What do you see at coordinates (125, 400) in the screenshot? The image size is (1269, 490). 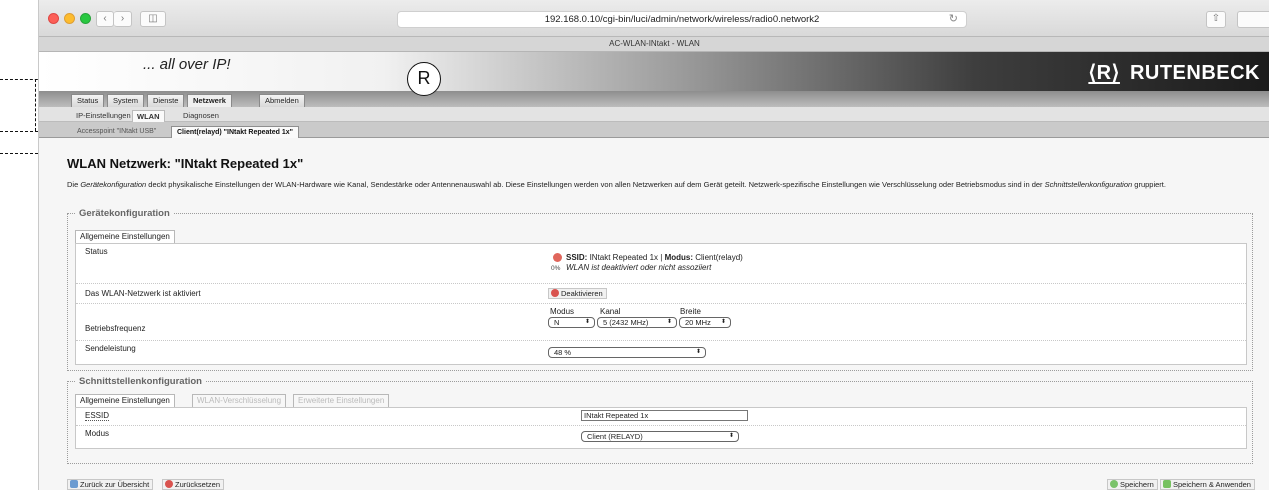 I see `iface-tab-general: Allgemeine Einstellungen` at bounding box center [125, 400].